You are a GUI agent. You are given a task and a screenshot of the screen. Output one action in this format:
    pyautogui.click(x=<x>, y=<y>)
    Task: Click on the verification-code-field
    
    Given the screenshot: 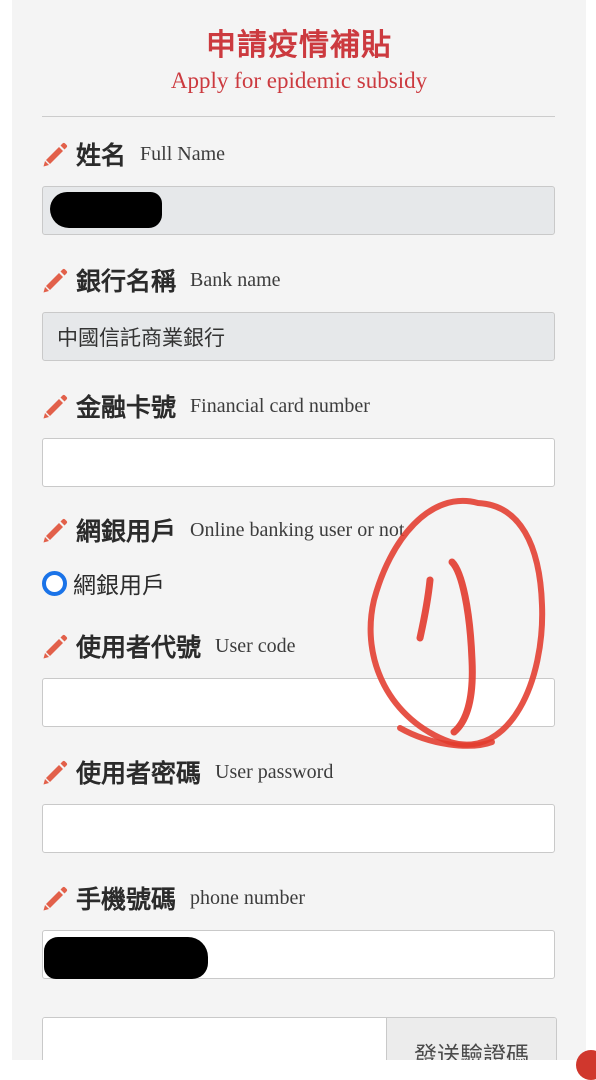 What is the action you would take?
    pyautogui.click(x=214, y=1039)
    